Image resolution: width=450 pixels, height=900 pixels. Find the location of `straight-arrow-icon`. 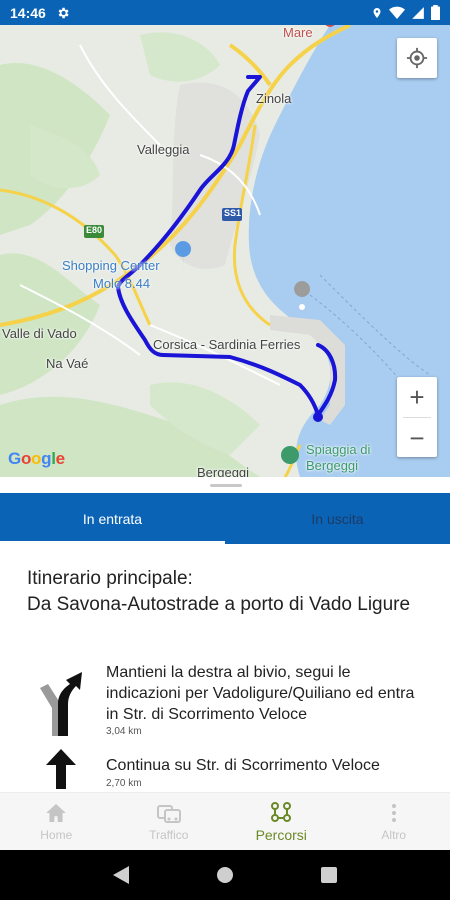

straight-arrow-icon is located at coordinates (61, 769).